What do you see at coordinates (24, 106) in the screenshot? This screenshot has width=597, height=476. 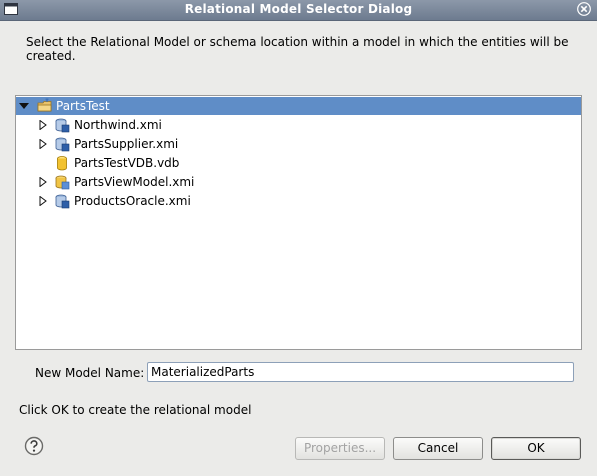 I see `expanded-arrow-icon` at bounding box center [24, 106].